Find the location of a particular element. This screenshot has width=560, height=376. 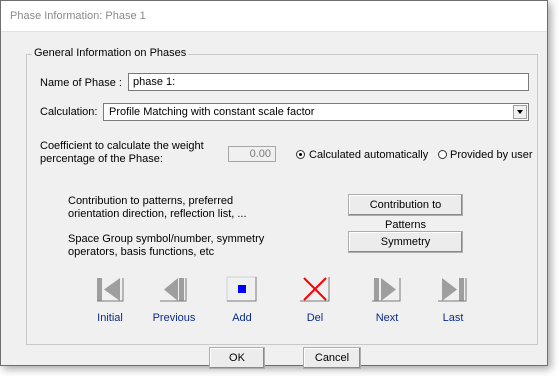

radio-calculated-automatically is located at coordinates (300, 154).